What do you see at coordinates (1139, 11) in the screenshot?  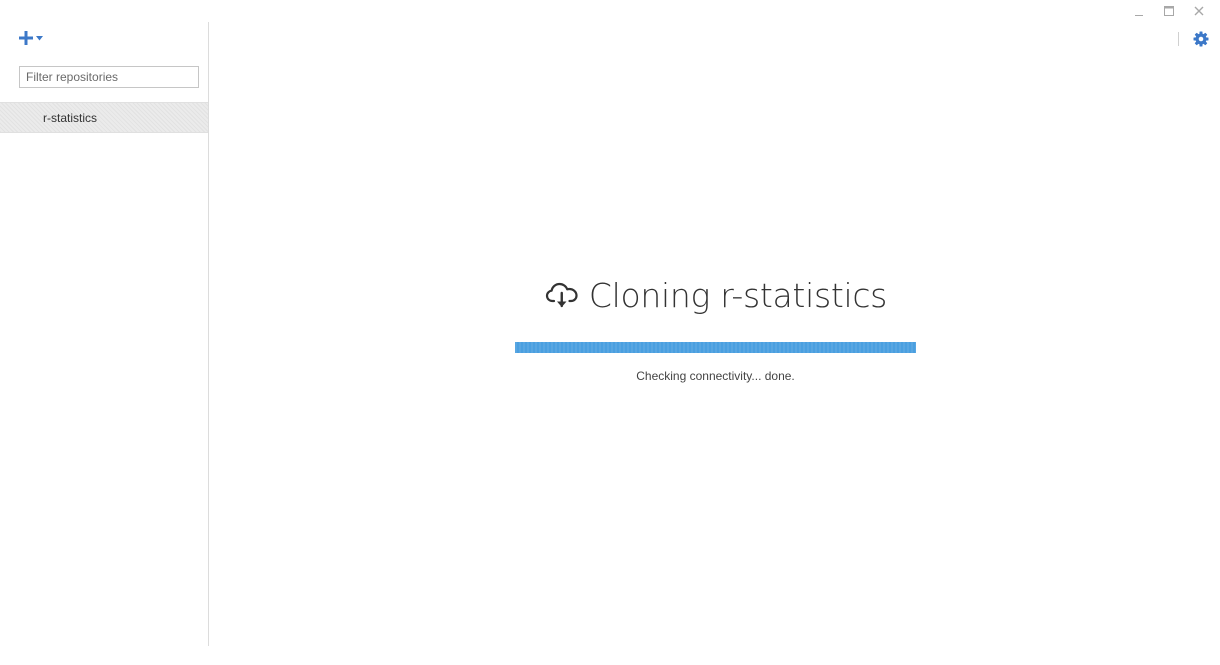 I see `minimize-button` at bounding box center [1139, 11].